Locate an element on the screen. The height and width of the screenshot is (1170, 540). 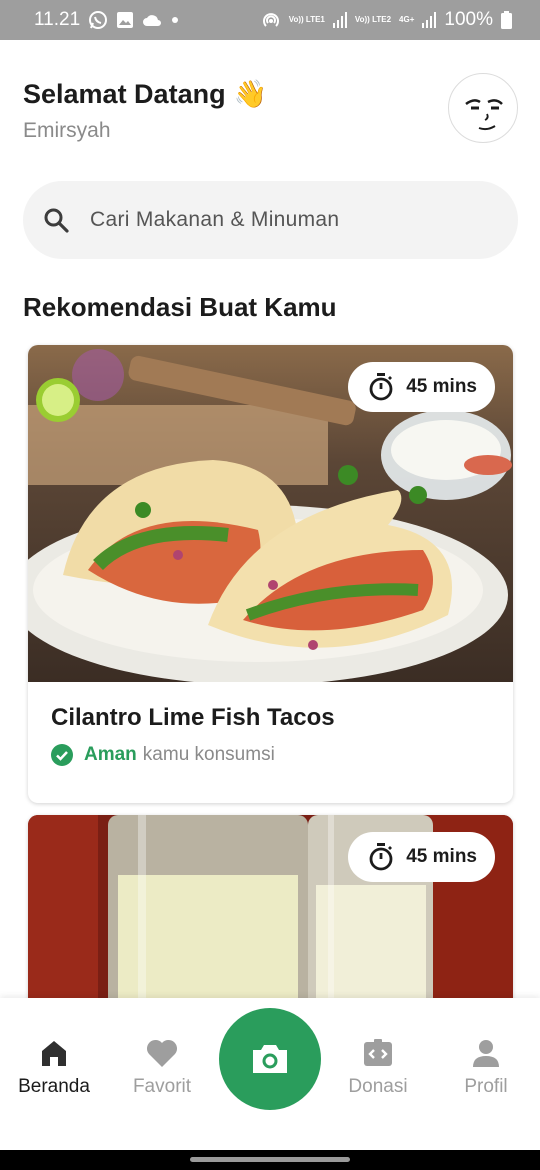
home-gesture-handle is located at coordinates (270, 1159).